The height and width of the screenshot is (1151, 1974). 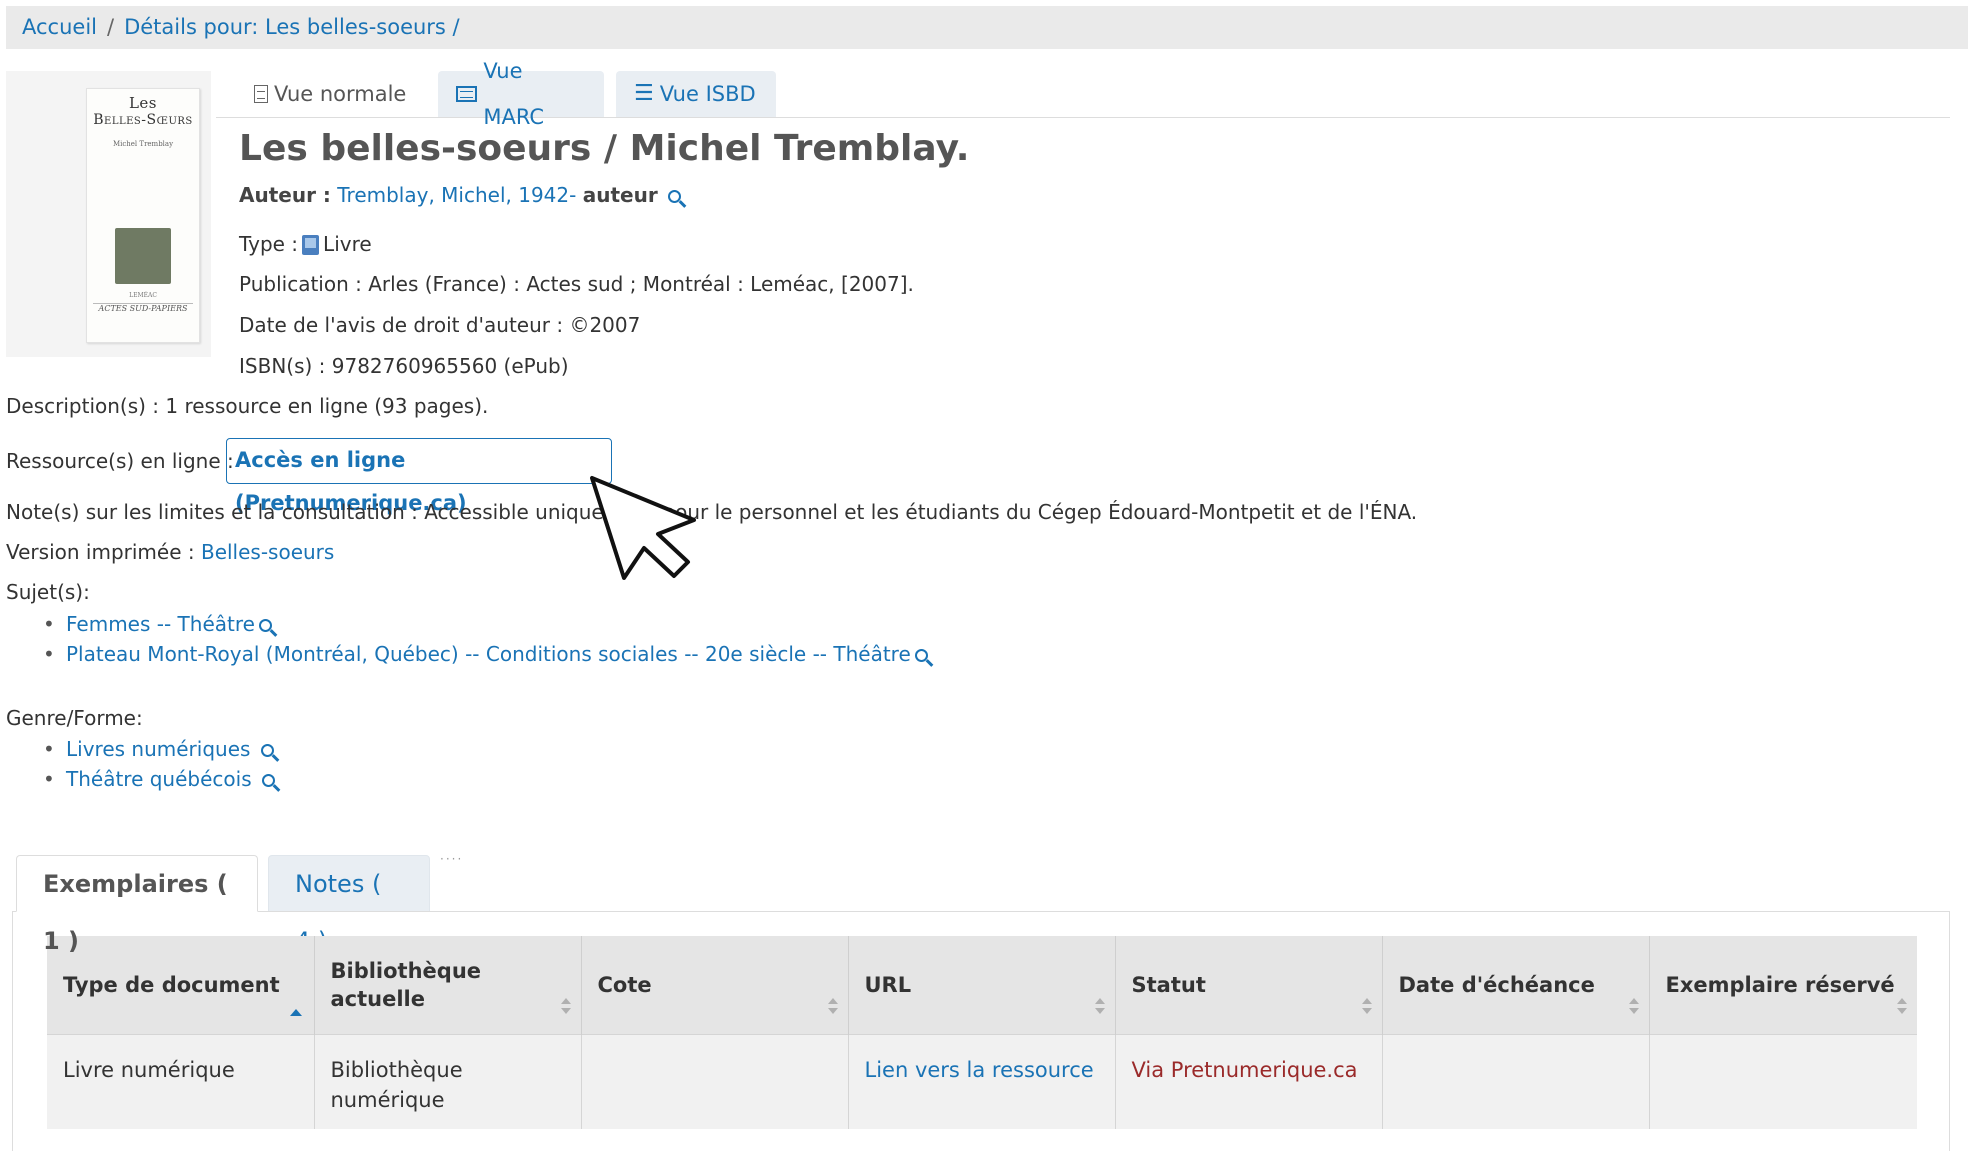 I want to click on type-row: Type : Livre, so click(x=305, y=244).